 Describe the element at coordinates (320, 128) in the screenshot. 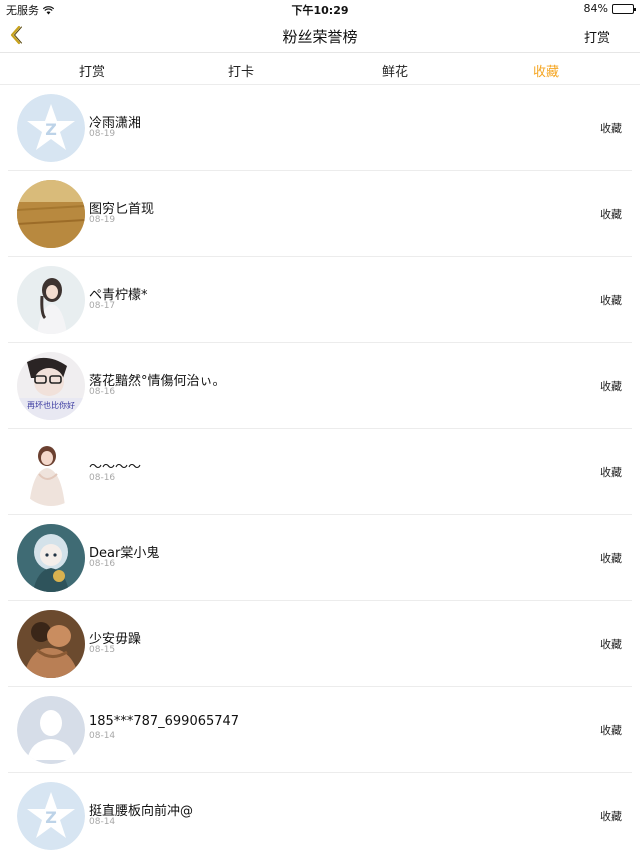

I see `list-item: Z 冷雨潇湘 08-19 收藏` at that location.